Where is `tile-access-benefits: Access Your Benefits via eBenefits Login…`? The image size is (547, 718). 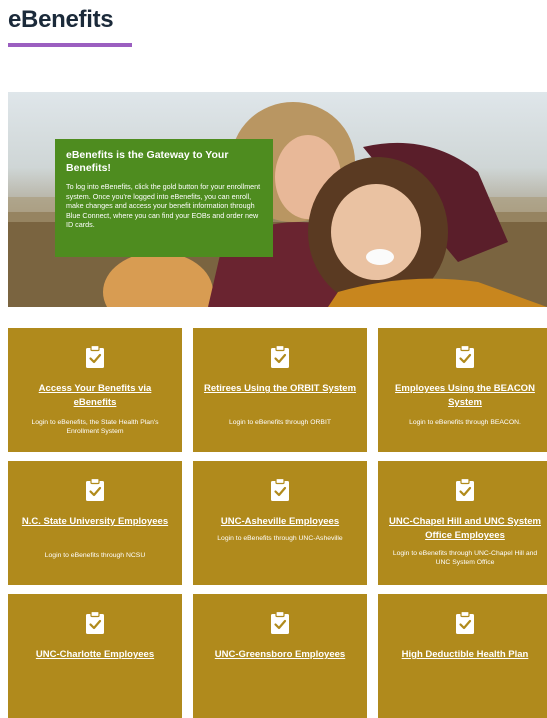
tile-access-benefits: Access Your Benefits via eBenefits Login… is located at coordinates (95, 390).